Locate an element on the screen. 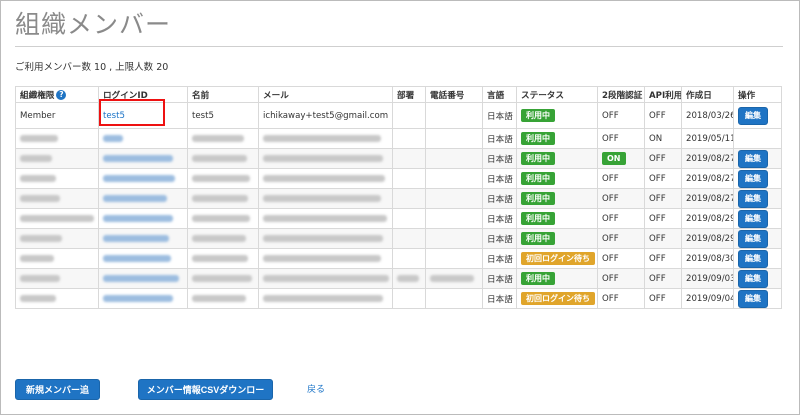 Image resolution: width=800 pixels, height=415 pixels. cell-two-factor: ON is located at coordinates (621, 158).